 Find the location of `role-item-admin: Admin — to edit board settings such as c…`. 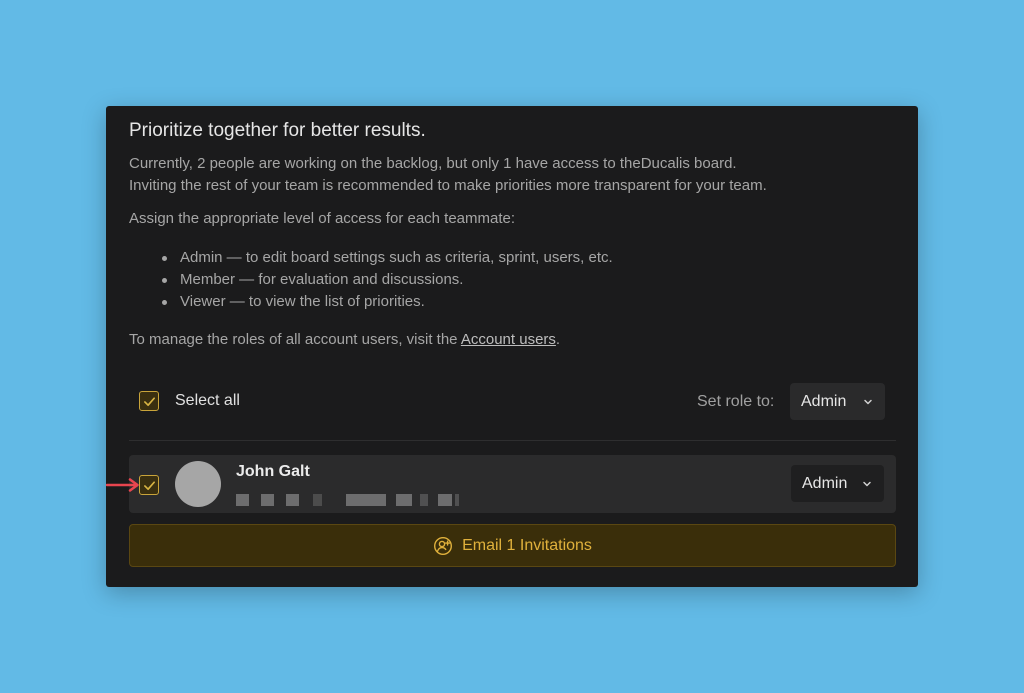

role-item-admin: Admin — to edit board settings such as c… is located at coordinates (387, 258).